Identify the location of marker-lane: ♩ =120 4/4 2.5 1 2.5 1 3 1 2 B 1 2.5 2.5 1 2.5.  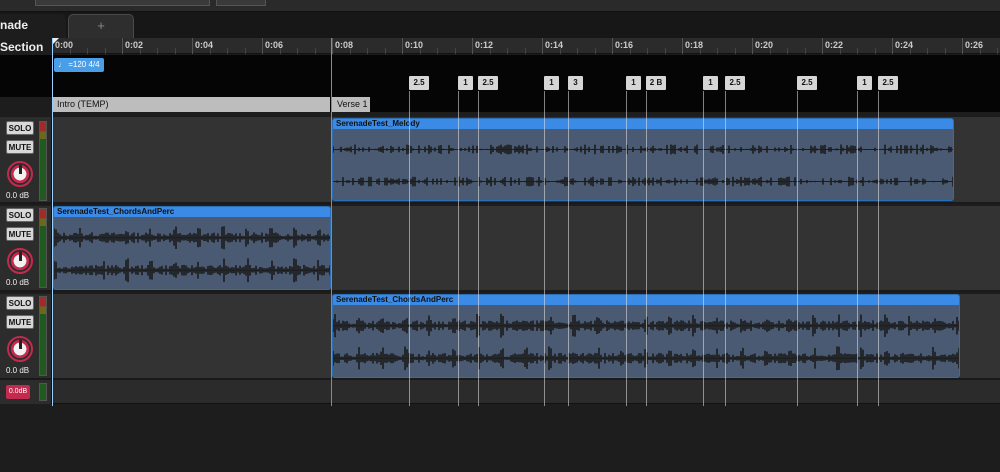
(500, 76).